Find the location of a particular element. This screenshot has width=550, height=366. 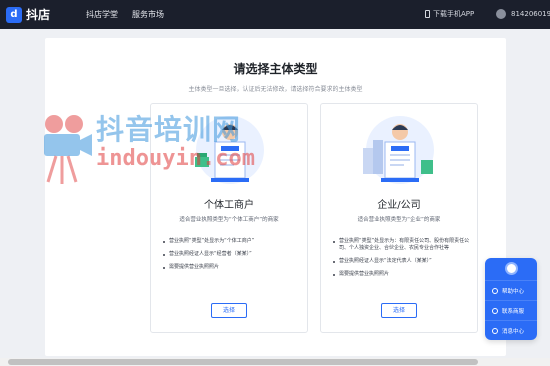

select-individual-button: 选择 is located at coordinates (229, 310).